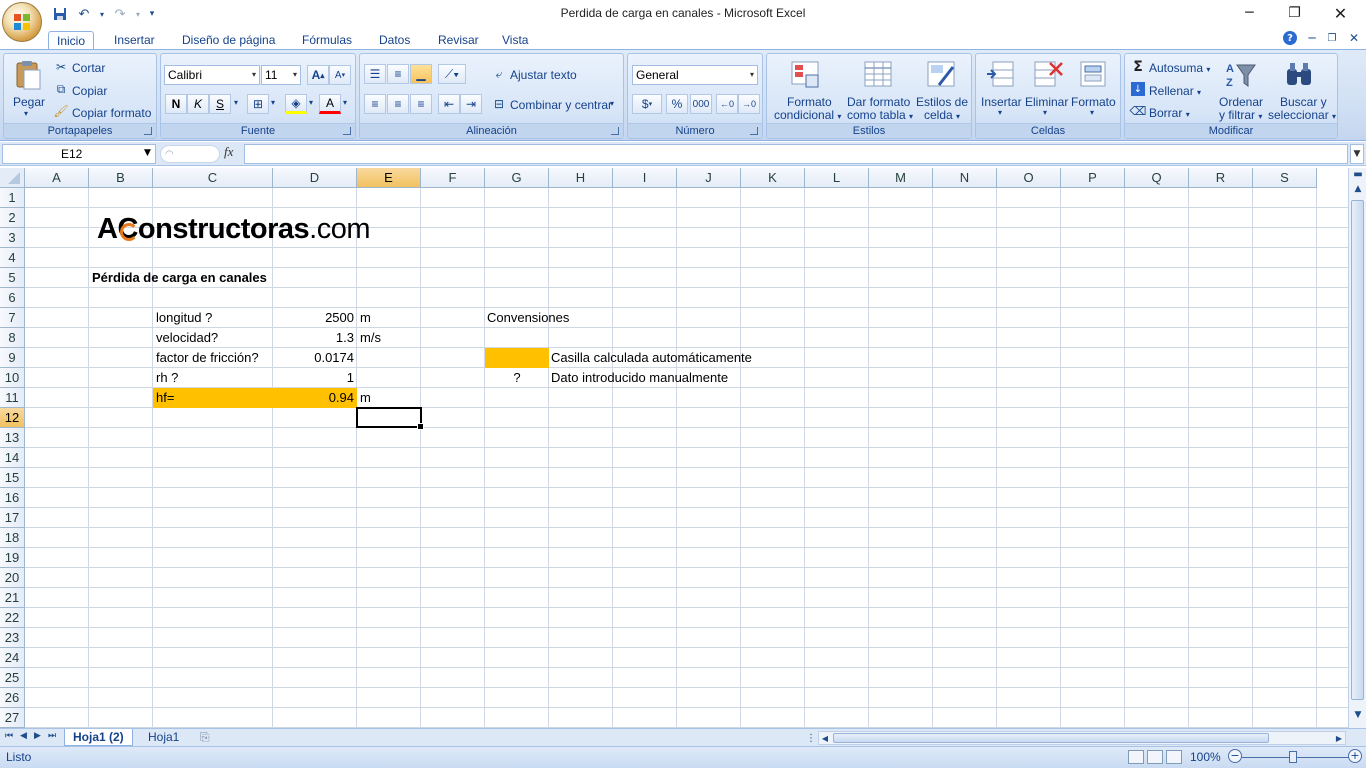  What do you see at coordinates (12, 478) in the screenshot?
I see `row-header-15: 15` at bounding box center [12, 478].